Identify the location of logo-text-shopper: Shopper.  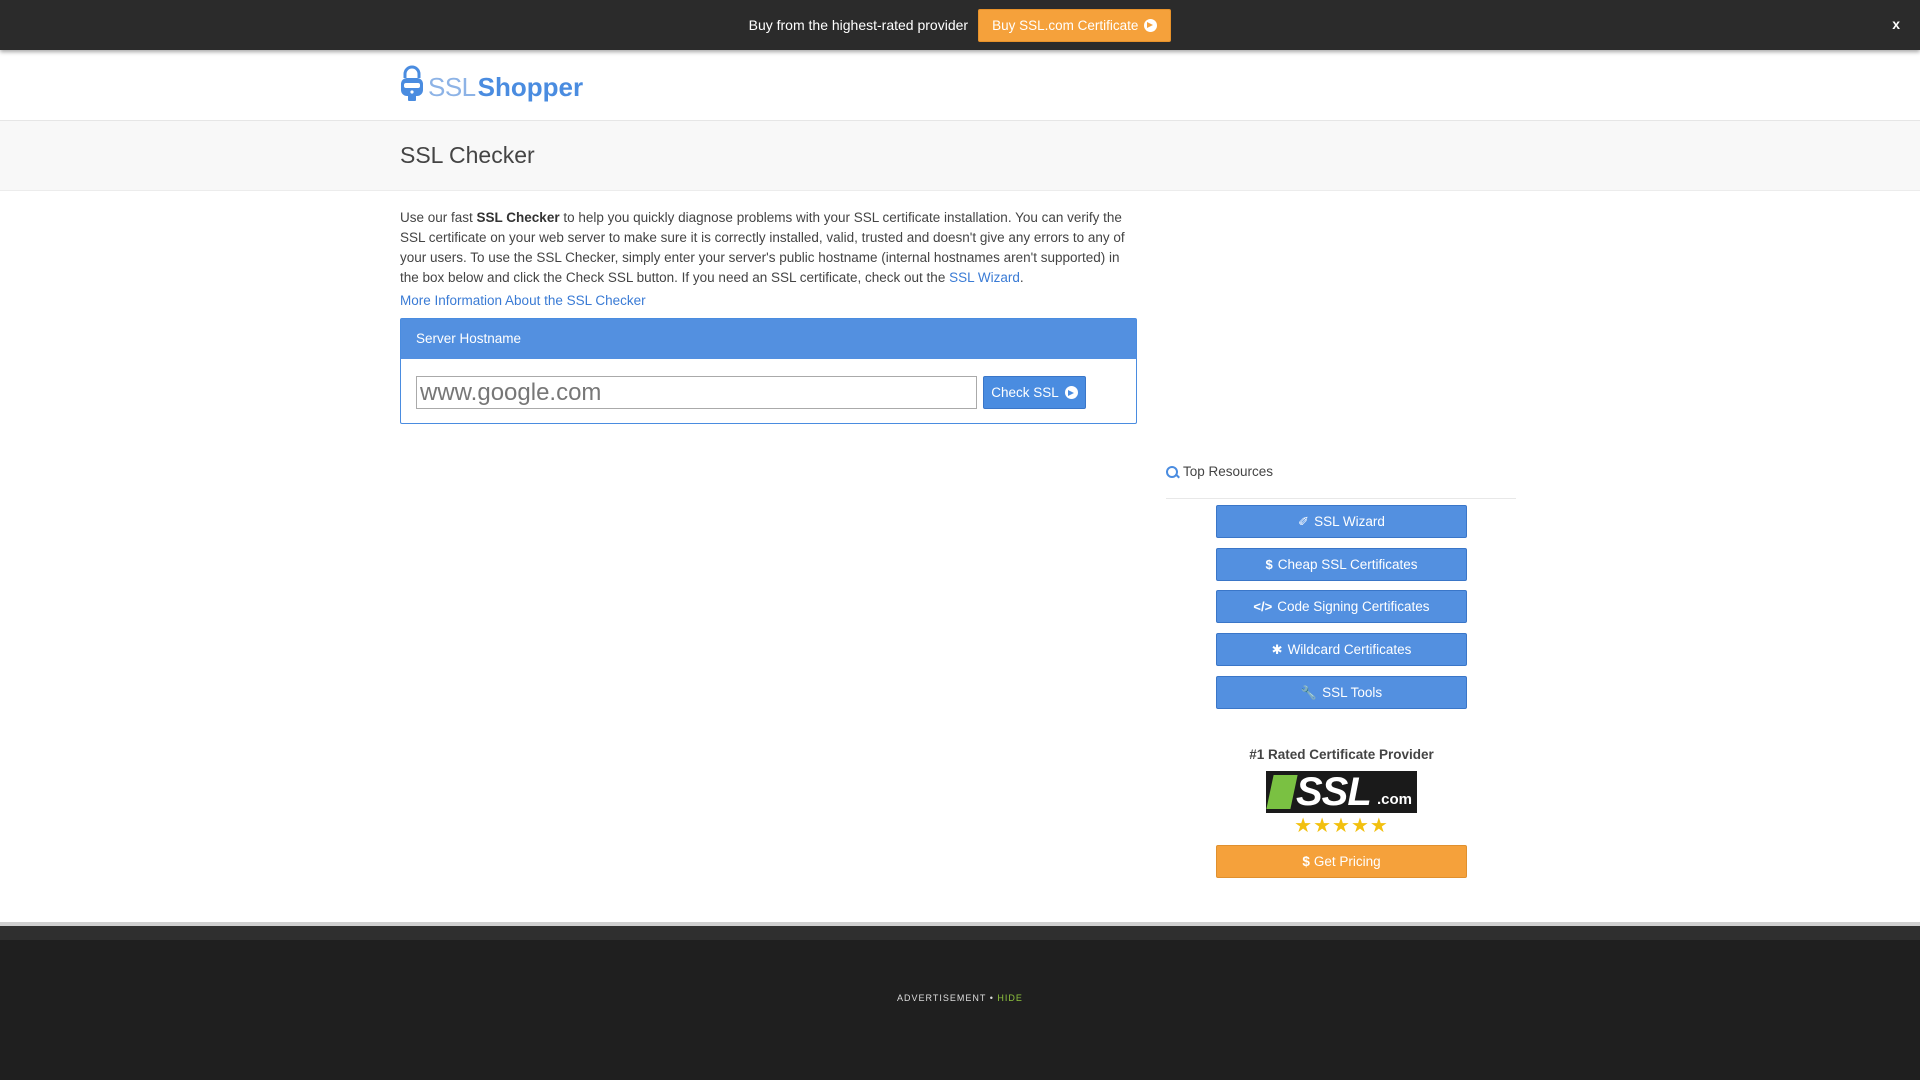
(530, 87).